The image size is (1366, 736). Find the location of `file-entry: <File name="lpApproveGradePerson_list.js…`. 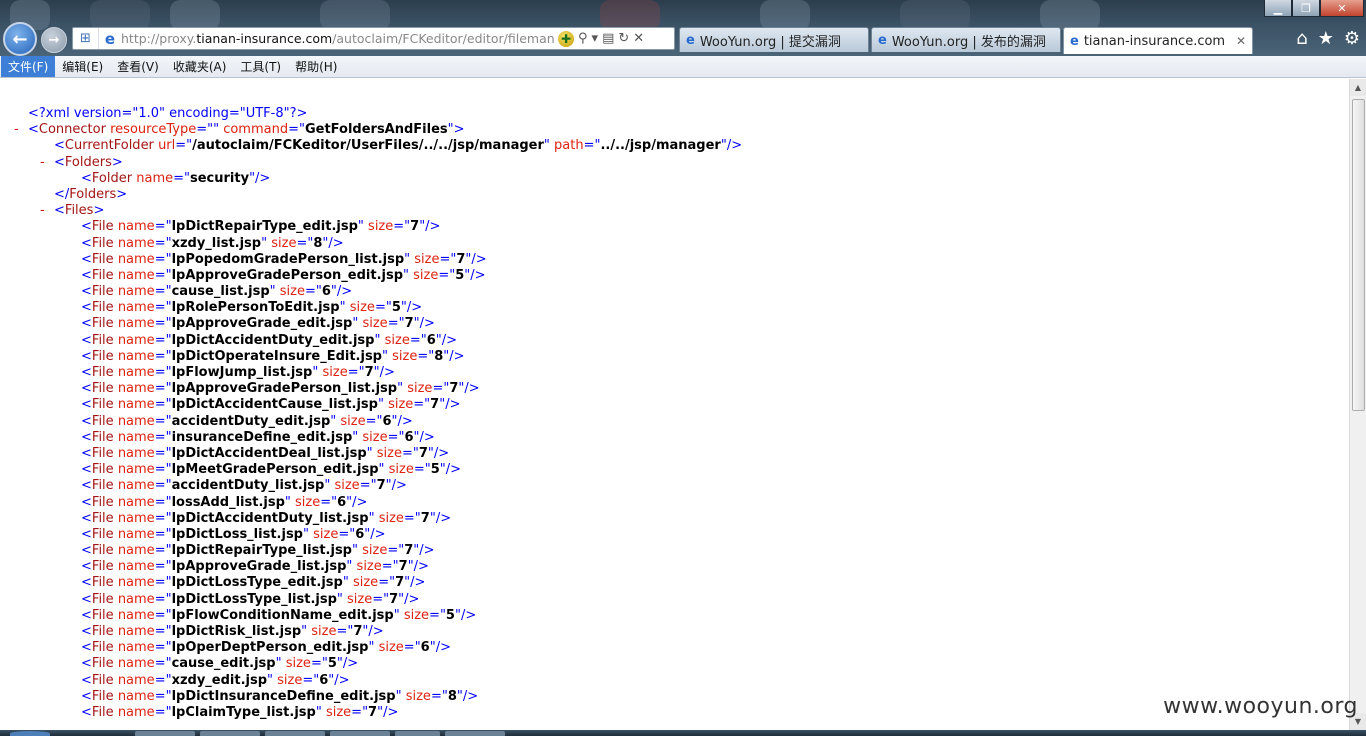

file-entry: <File name="lpApproveGradePerson_list.js… is located at coordinates (280, 389).